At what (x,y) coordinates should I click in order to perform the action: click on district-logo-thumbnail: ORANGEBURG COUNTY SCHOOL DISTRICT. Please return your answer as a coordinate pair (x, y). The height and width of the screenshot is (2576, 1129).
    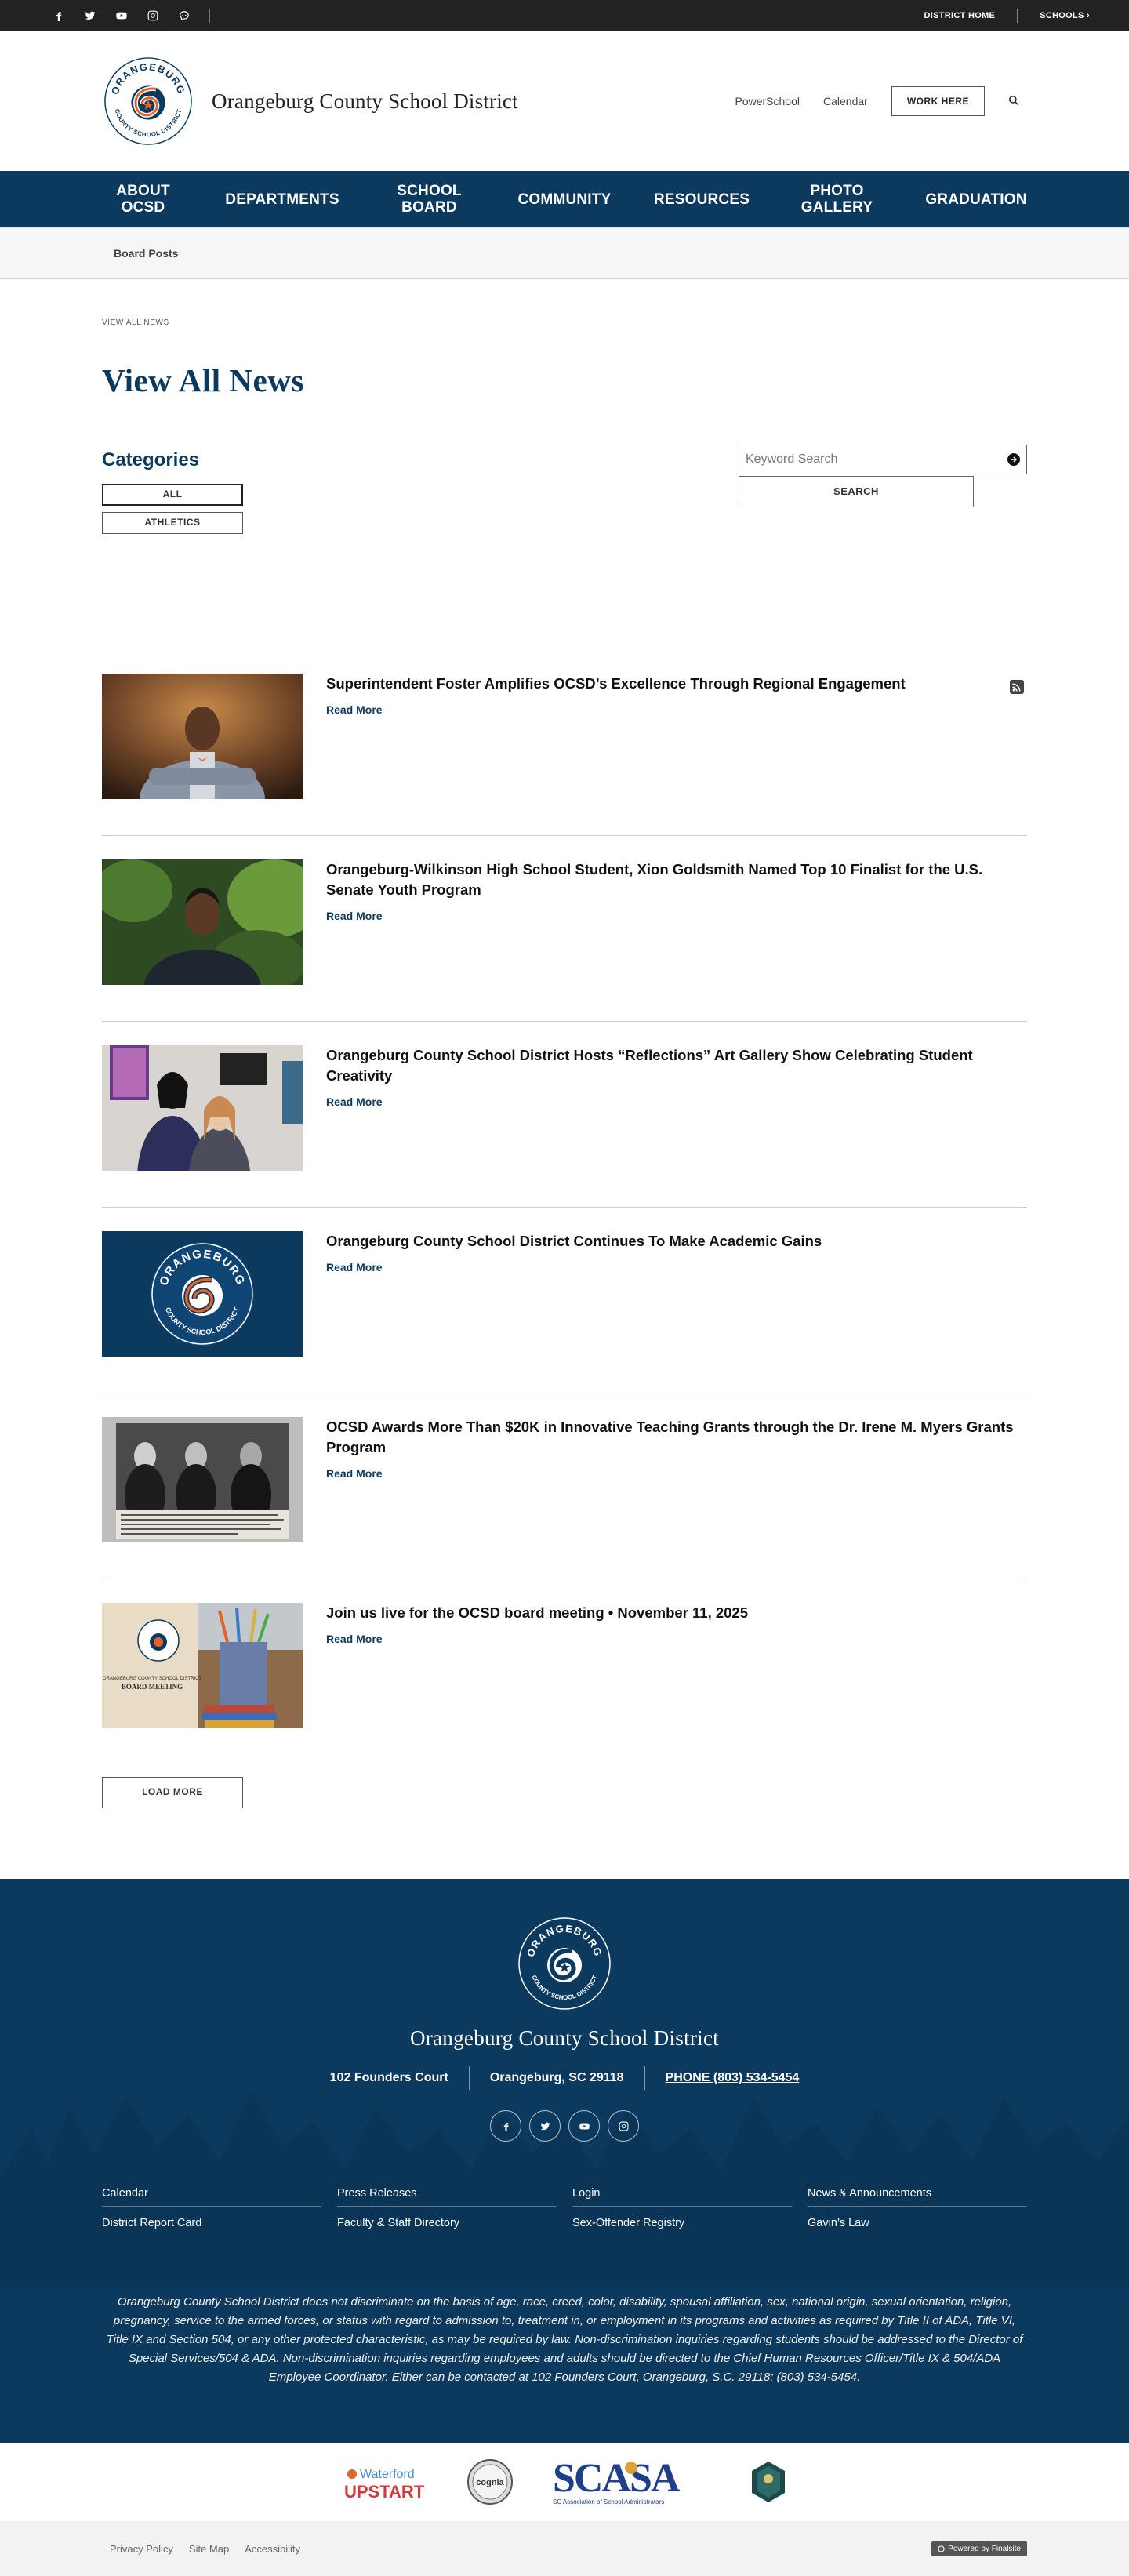
    Looking at the image, I should click on (202, 1294).